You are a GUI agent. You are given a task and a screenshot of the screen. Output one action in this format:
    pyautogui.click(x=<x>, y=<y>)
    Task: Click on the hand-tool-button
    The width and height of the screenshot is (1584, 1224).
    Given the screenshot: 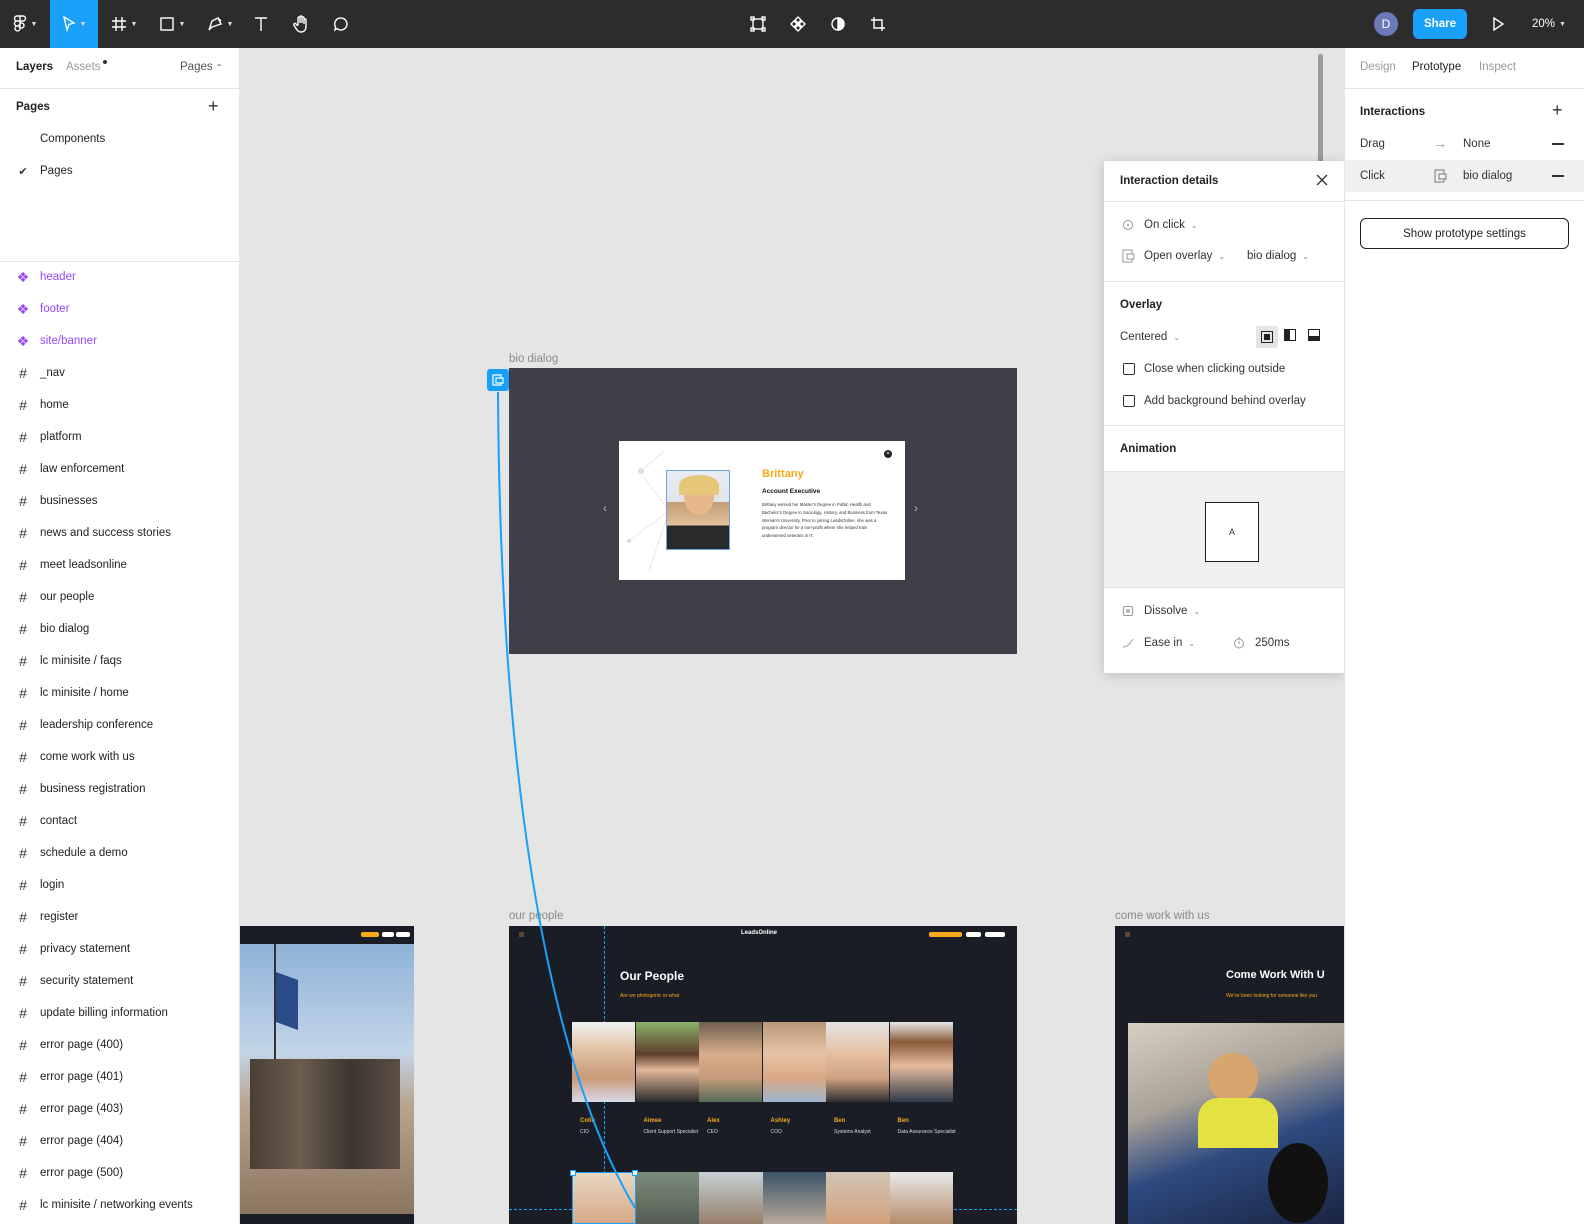 What is the action you would take?
    pyautogui.click(x=301, y=24)
    